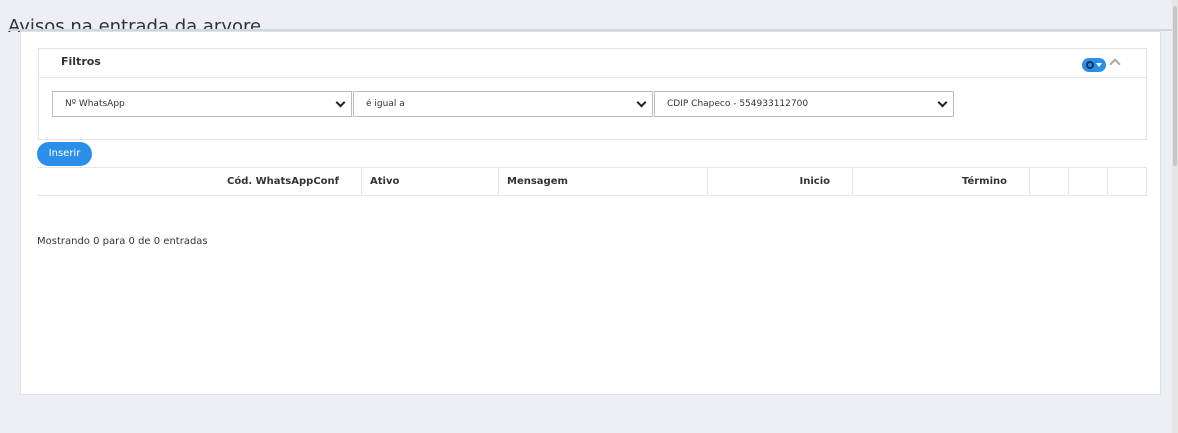 The height and width of the screenshot is (433, 1178). Describe the element at coordinates (780, 181) in the screenshot. I see `column-header-inicio: Inicio` at that location.